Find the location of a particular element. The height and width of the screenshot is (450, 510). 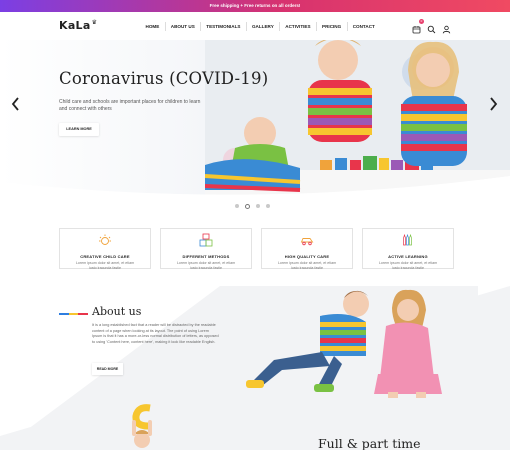

blocks-icon is located at coordinates (206, 240).